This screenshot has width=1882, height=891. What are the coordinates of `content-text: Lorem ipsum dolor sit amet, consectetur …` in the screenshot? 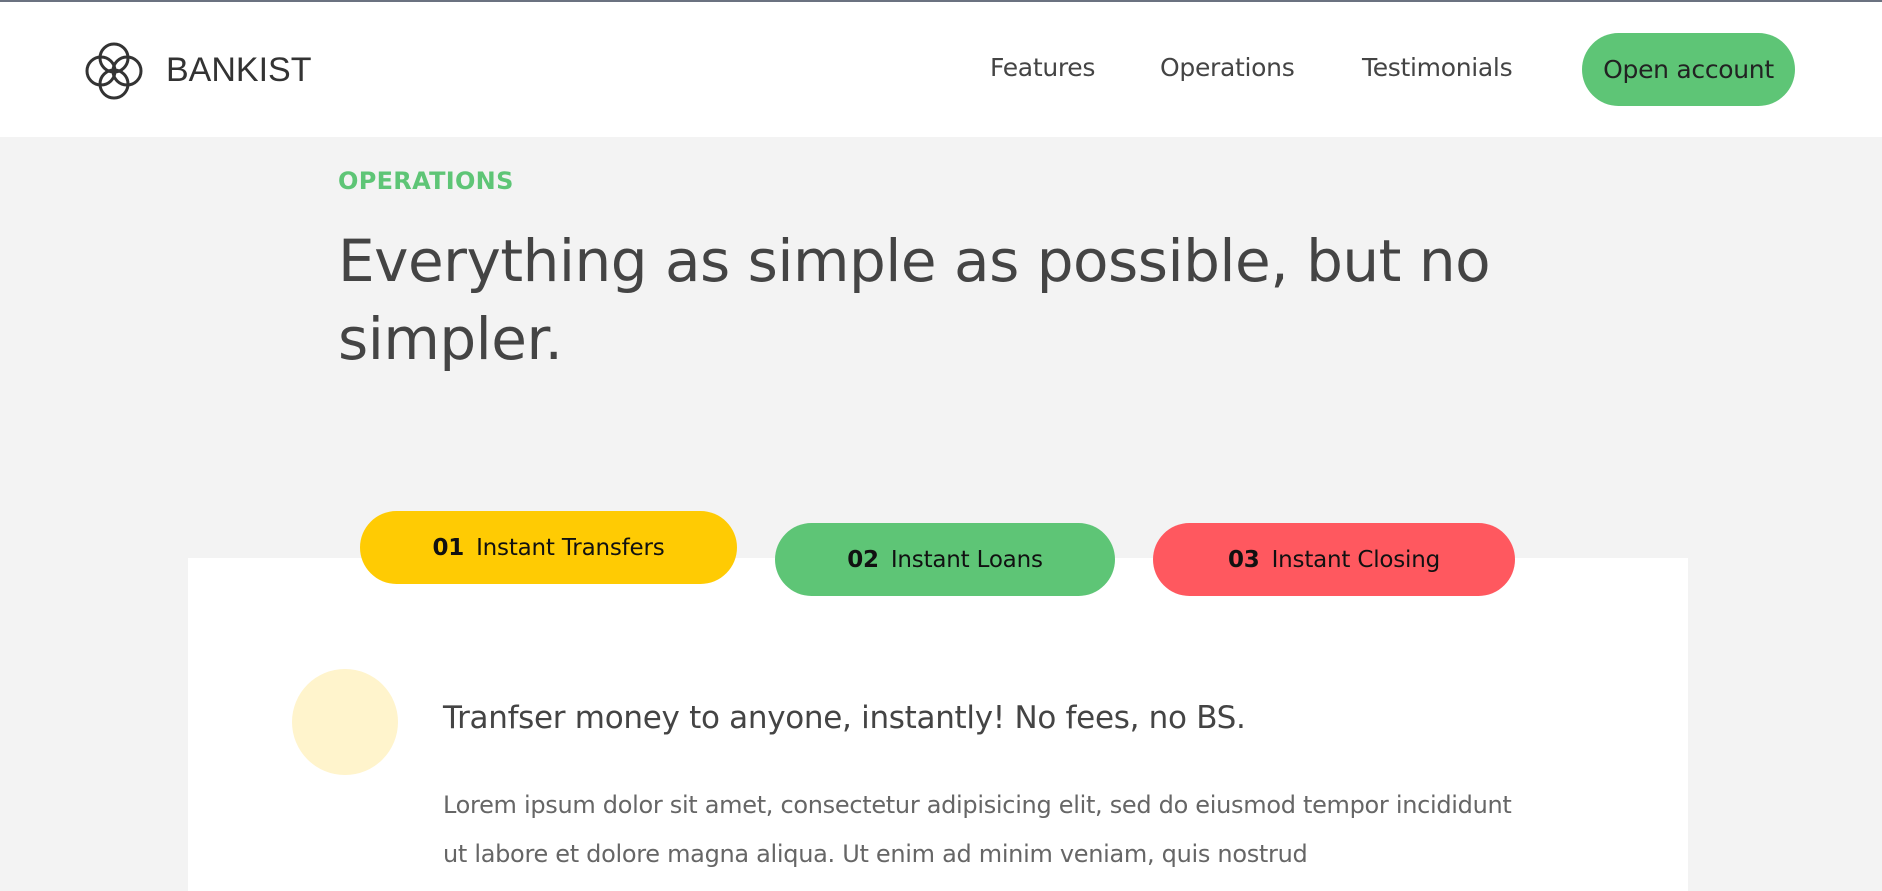 It's located at (977, 829).